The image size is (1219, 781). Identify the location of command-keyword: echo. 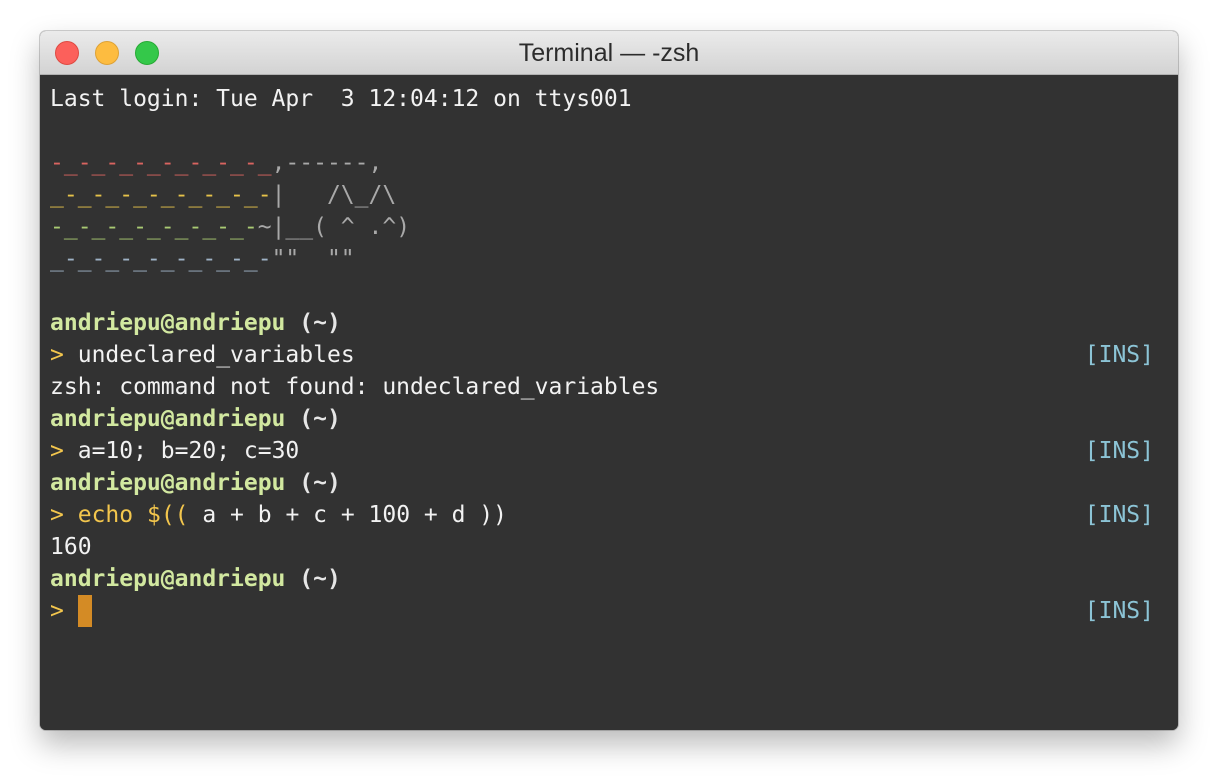
(105, 515).